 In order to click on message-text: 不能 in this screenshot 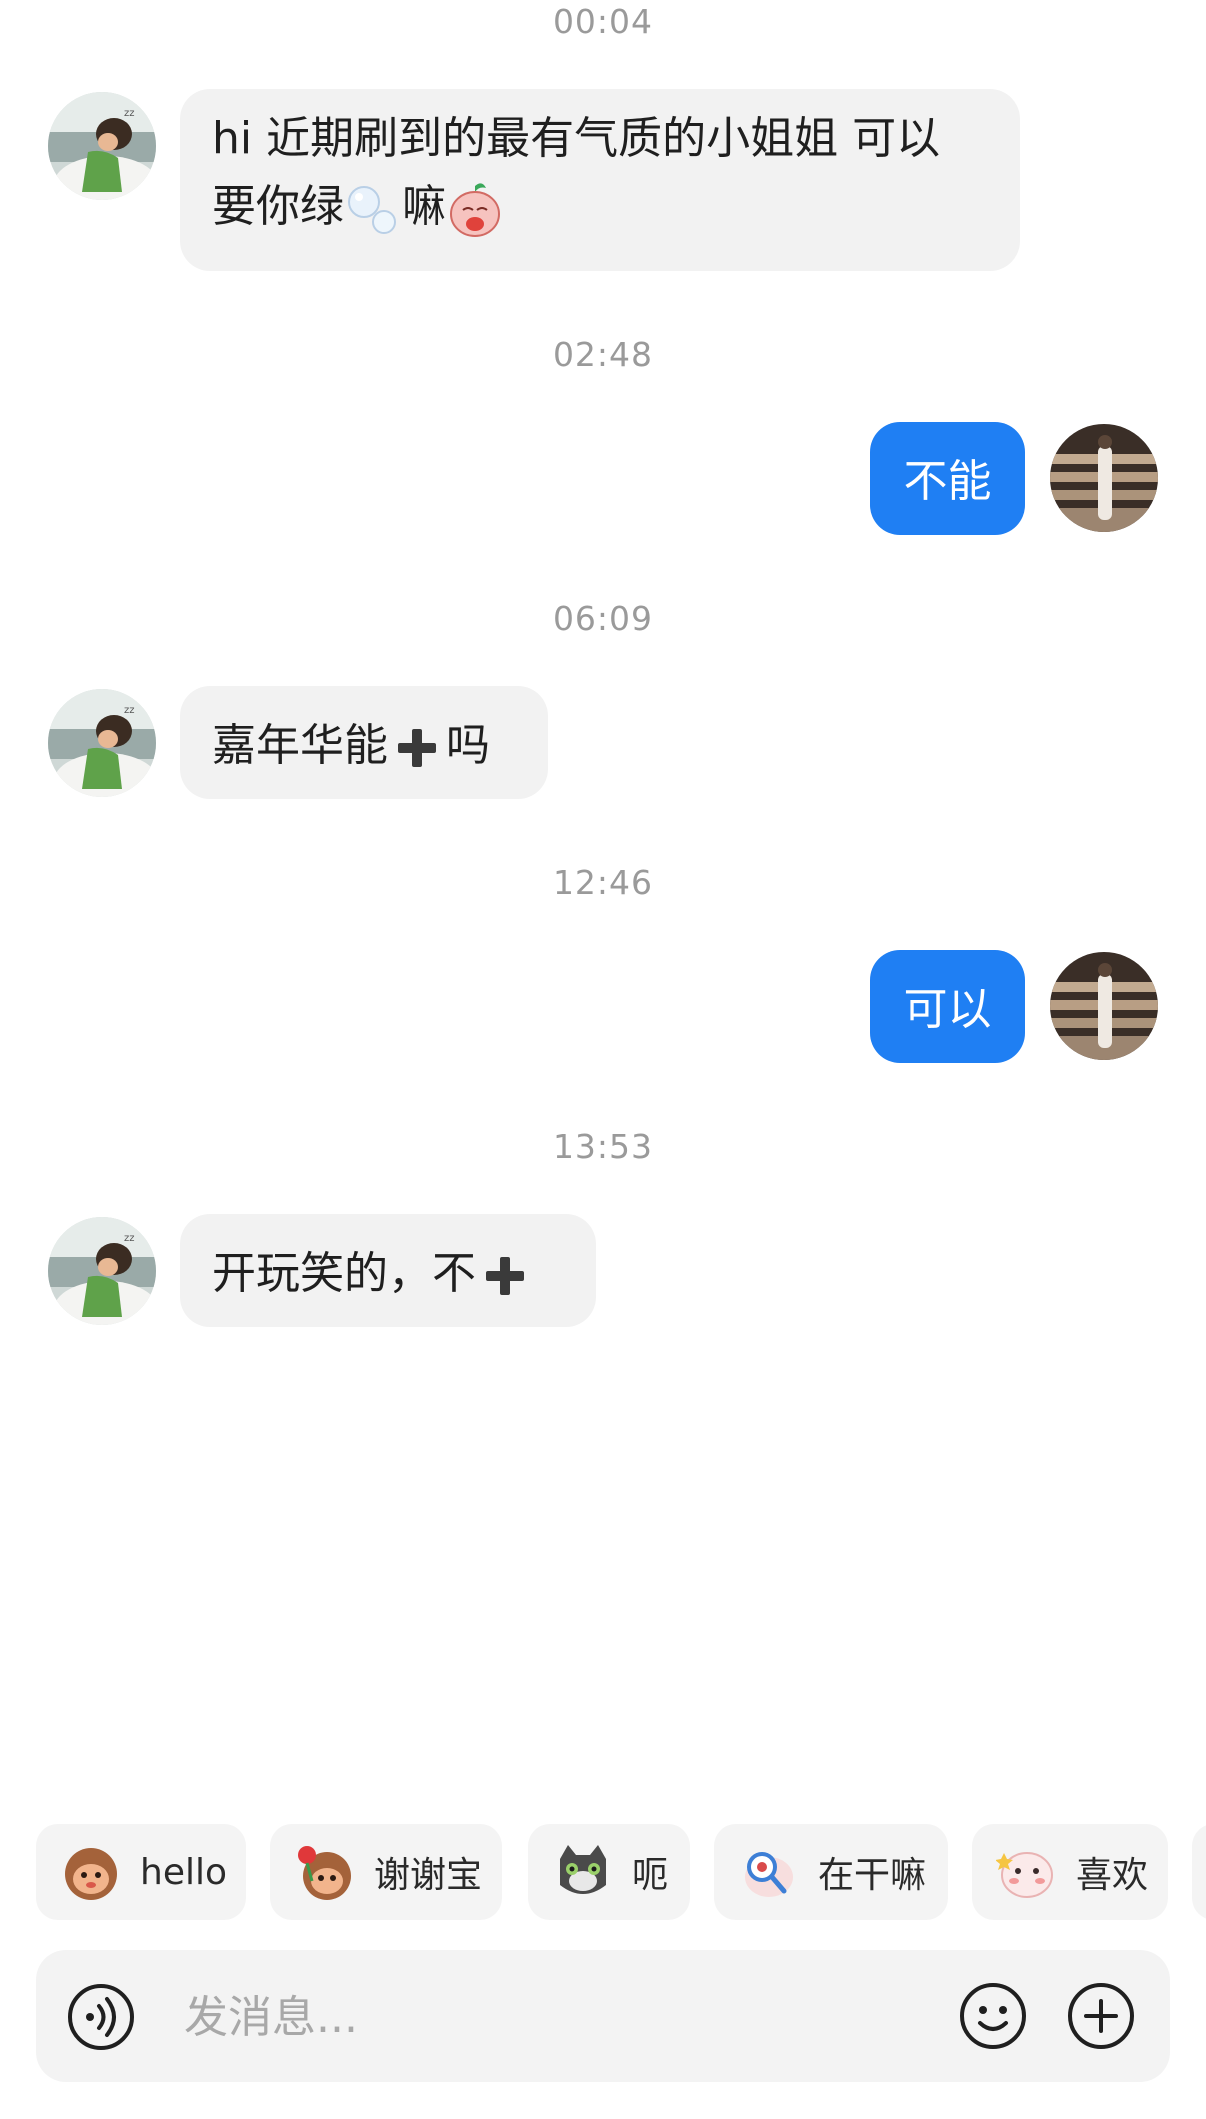, I will do `click(947, 481)`.